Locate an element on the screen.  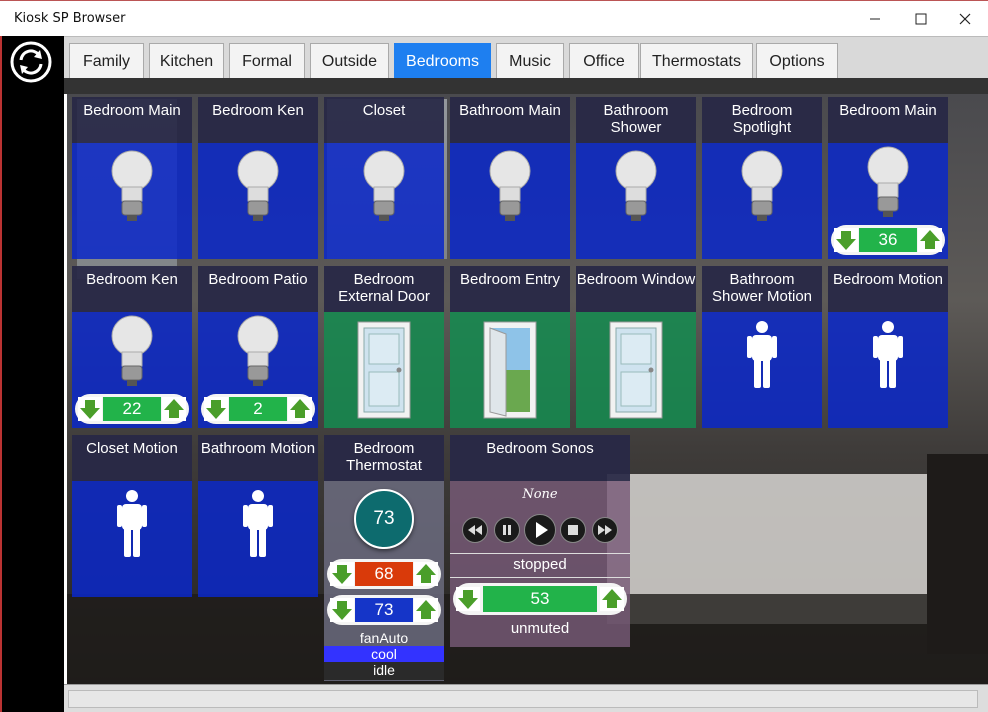
volume-control: 53 is located at coordinates (540, 599).